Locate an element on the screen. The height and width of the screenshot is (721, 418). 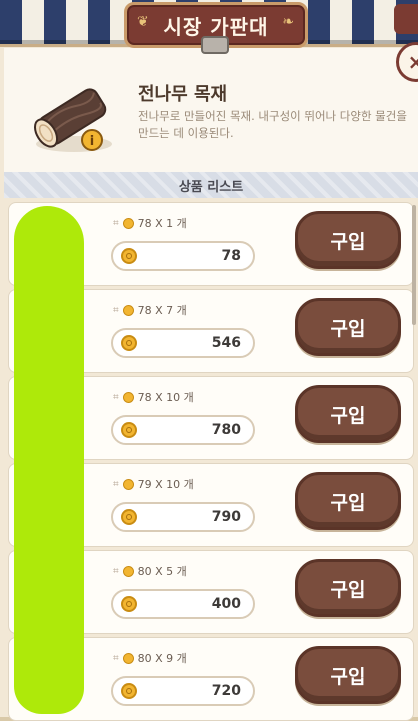
product-list-title: 상품 리스트 is located at coordinates (211, 187).